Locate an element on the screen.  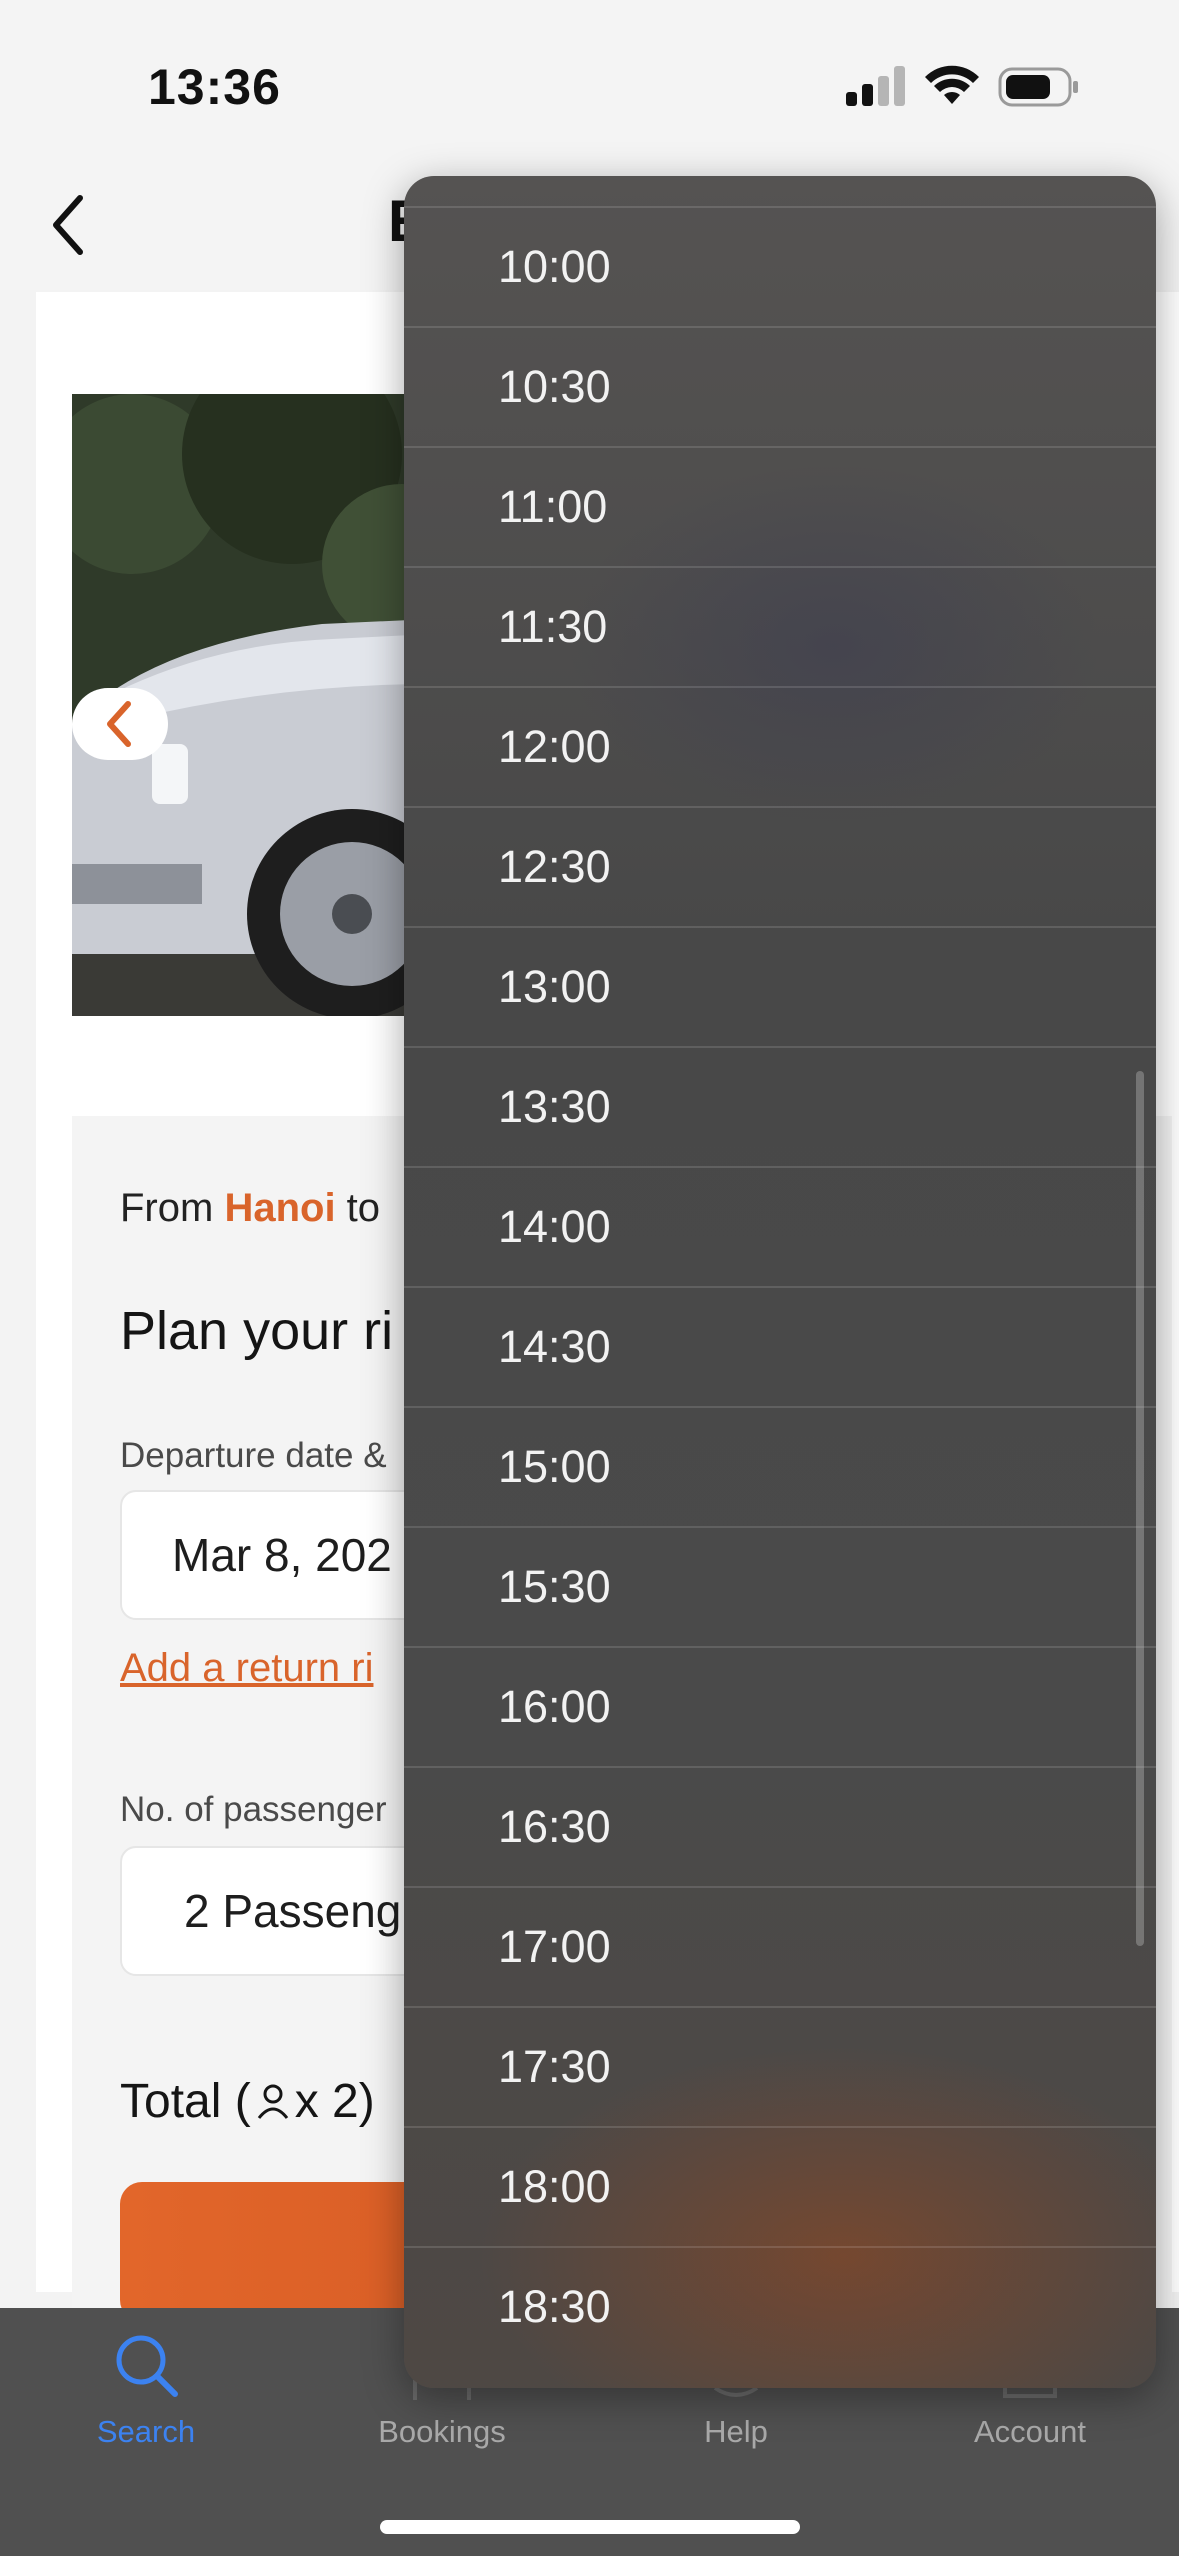
total-line: Total ( x 2) is located at coordinates (247, 2101).